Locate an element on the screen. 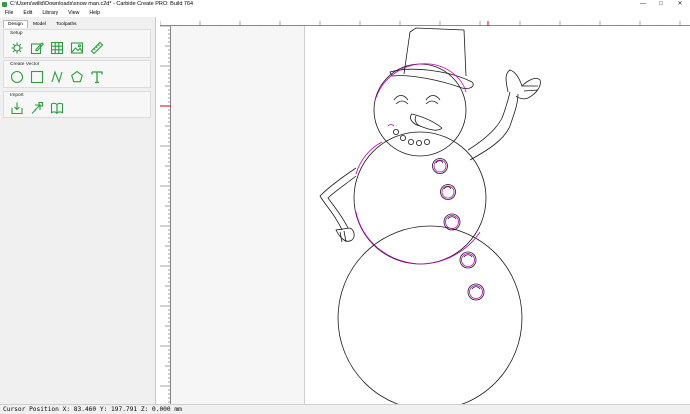 The width and height of the screenshot is (690, 414). hat-brim is located at coordinates (431, 78).